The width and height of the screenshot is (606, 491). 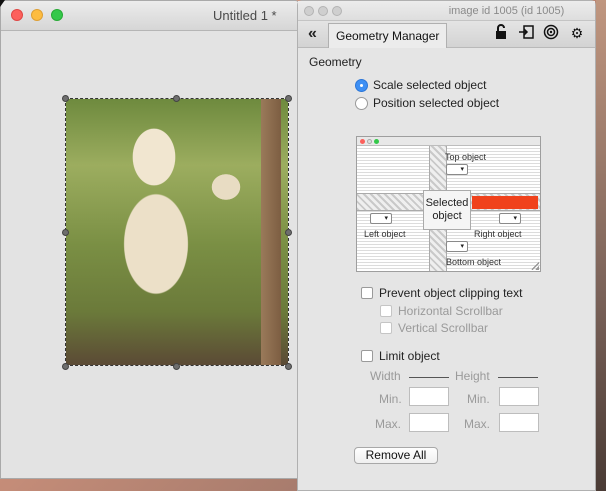 What do you see at coordinates (506, 11) in the screenshot?
I see `panel-title: image id 1005 (id 1005)` at bounding box center [506, 11].